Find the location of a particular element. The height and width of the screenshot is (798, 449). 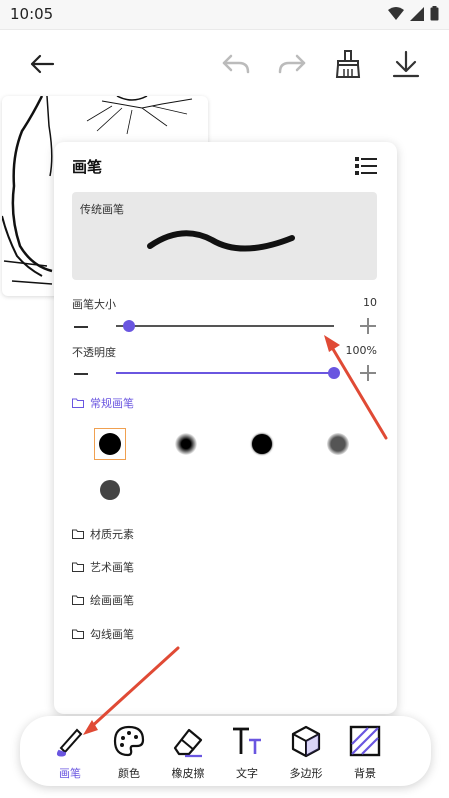

opacity-label: 不透明度 is located at coordinates (94, 352).